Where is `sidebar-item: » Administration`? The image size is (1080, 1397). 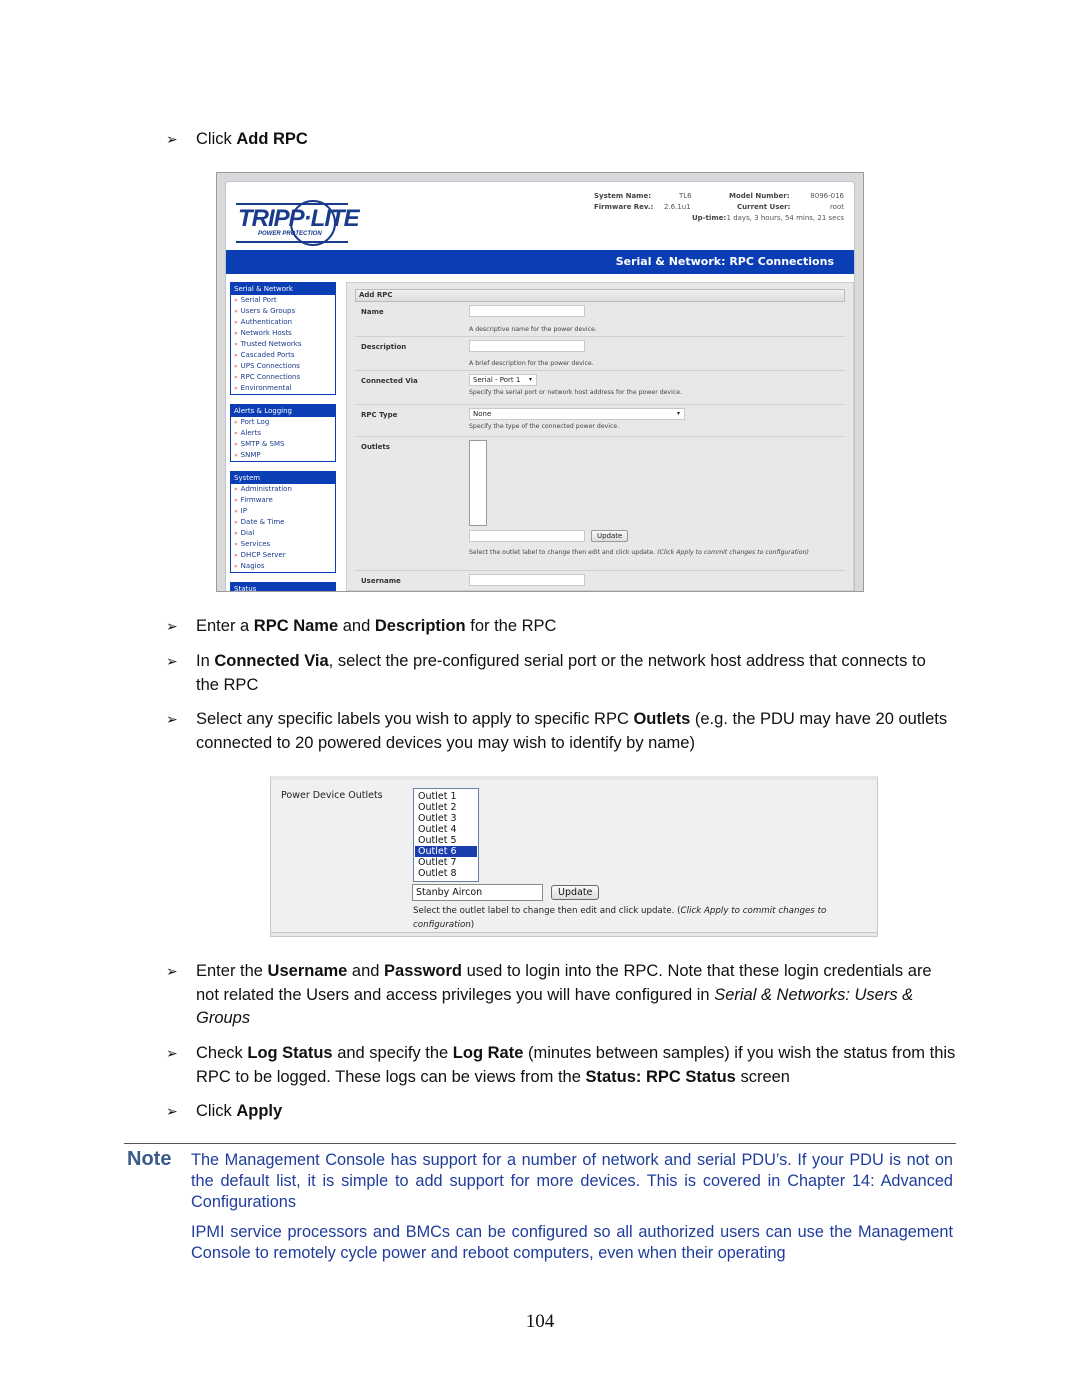
sidebar-item: » Administration is located at coordinates (283, 489).